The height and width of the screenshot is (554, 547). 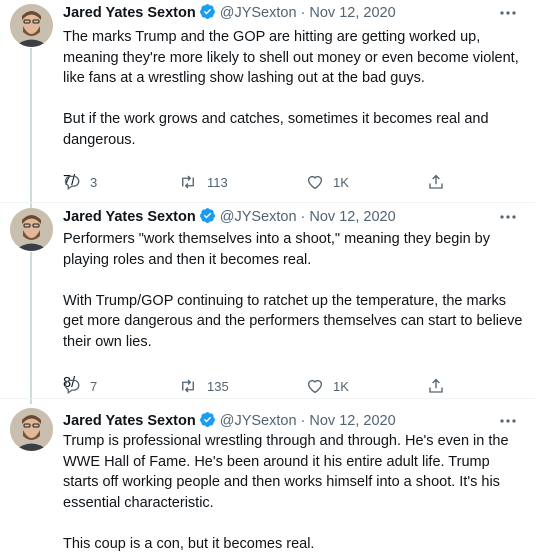 I want to click on reply-button: 3, so click(x=80, y=182).